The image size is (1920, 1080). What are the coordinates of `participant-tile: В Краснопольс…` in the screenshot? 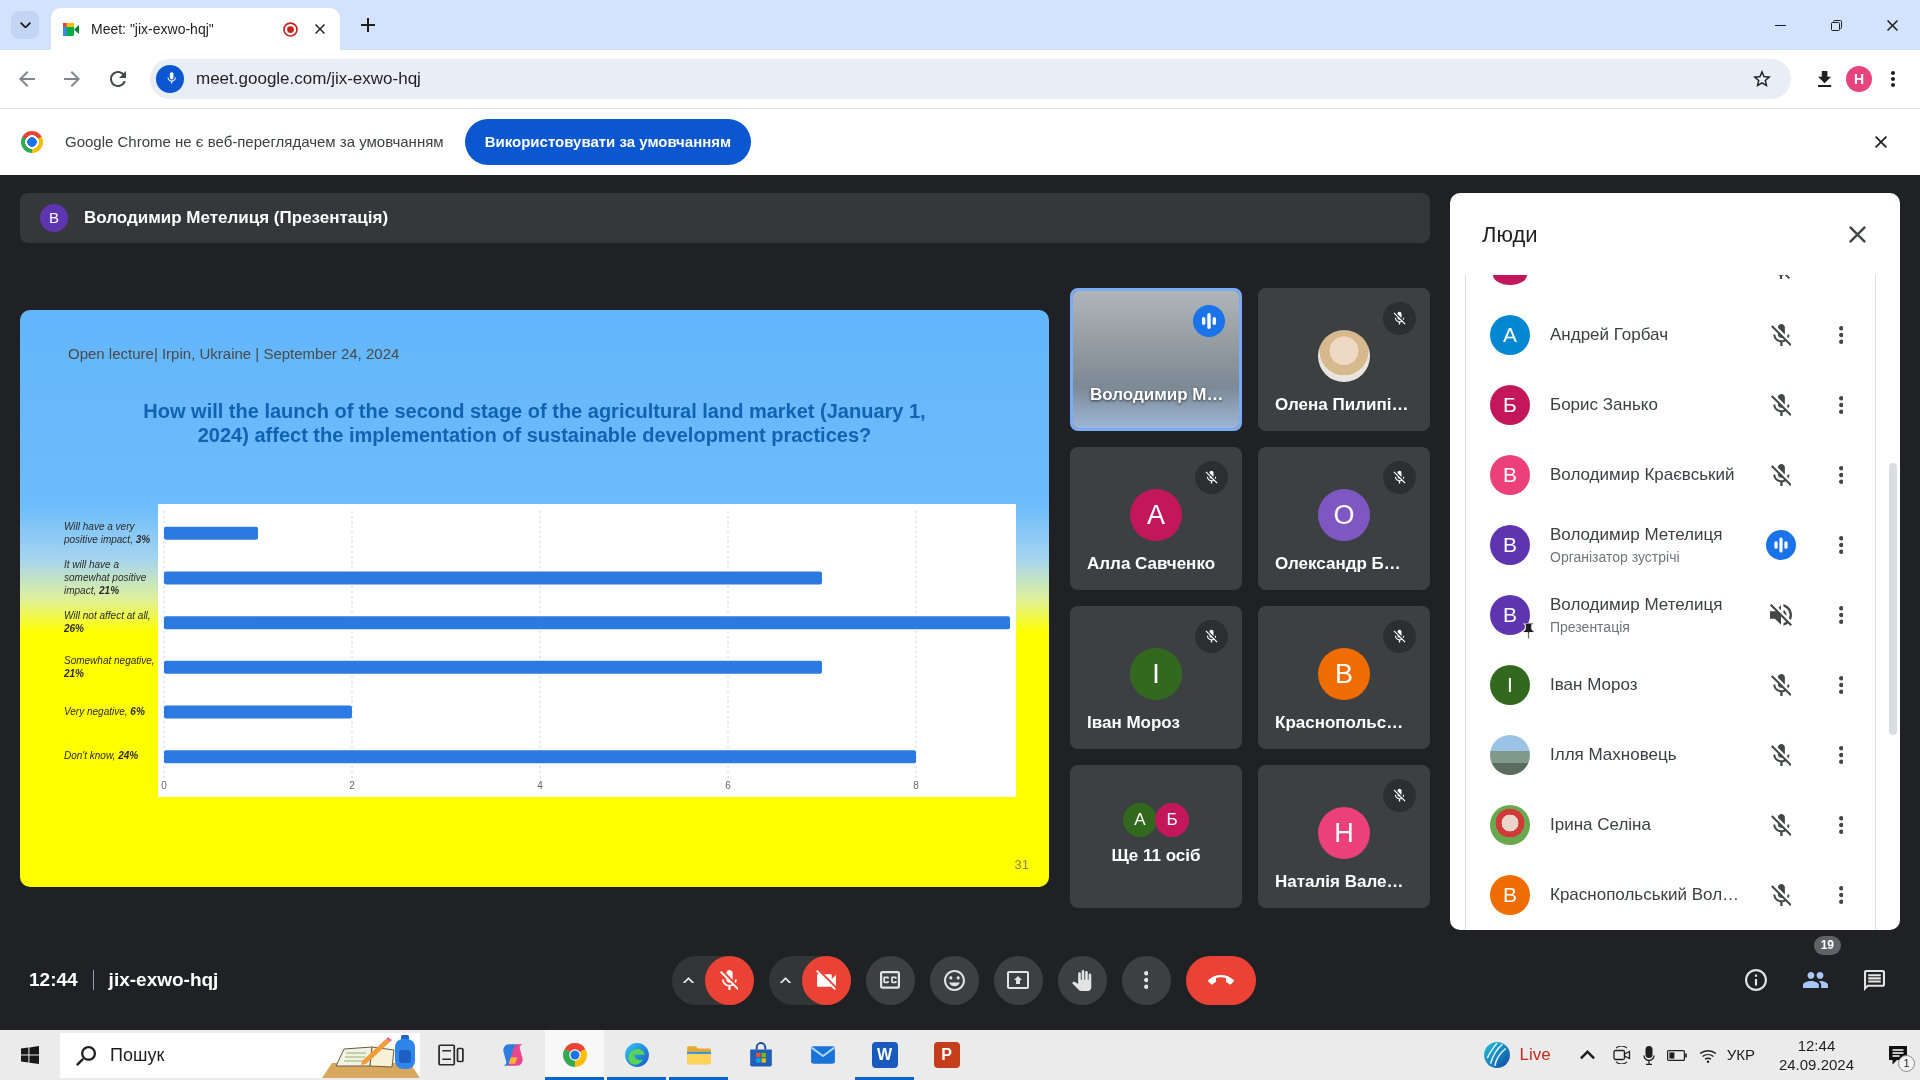 It's located at (1344, 677).